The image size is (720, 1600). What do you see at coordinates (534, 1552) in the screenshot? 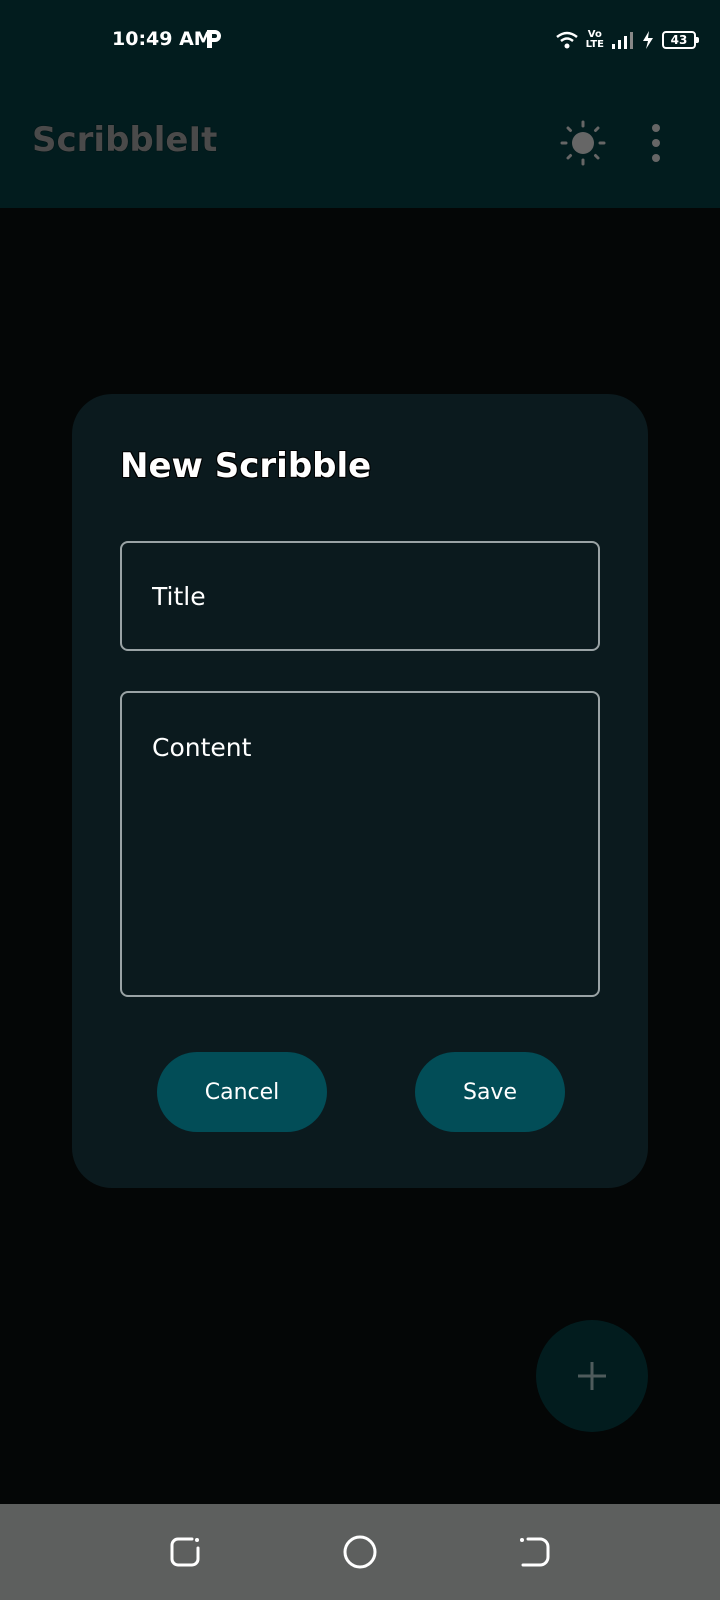
I see `back-icon` at bounding box center [534, 1552].